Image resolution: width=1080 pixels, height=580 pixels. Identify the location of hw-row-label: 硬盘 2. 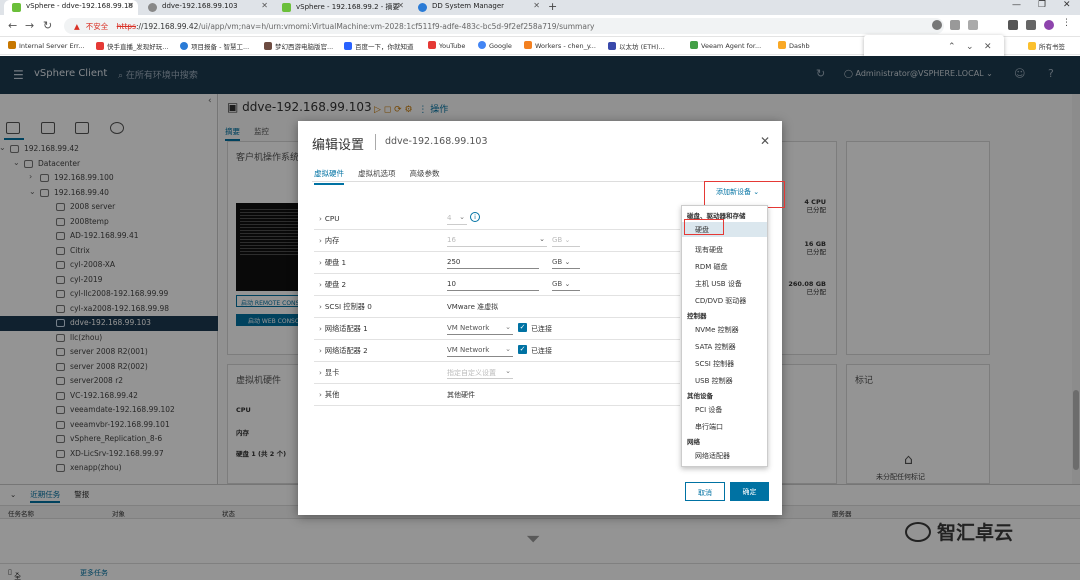
(335, 284).